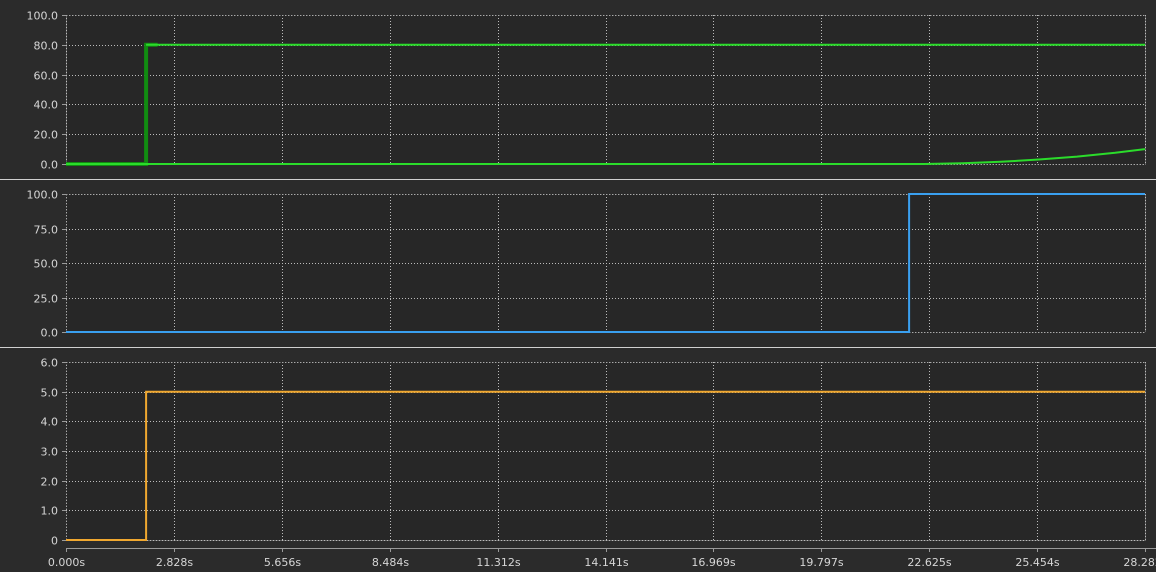  Describe the element at coordinates (606, 562) in the screenshot. I see `x-tick-label: 14.141s` at that location.